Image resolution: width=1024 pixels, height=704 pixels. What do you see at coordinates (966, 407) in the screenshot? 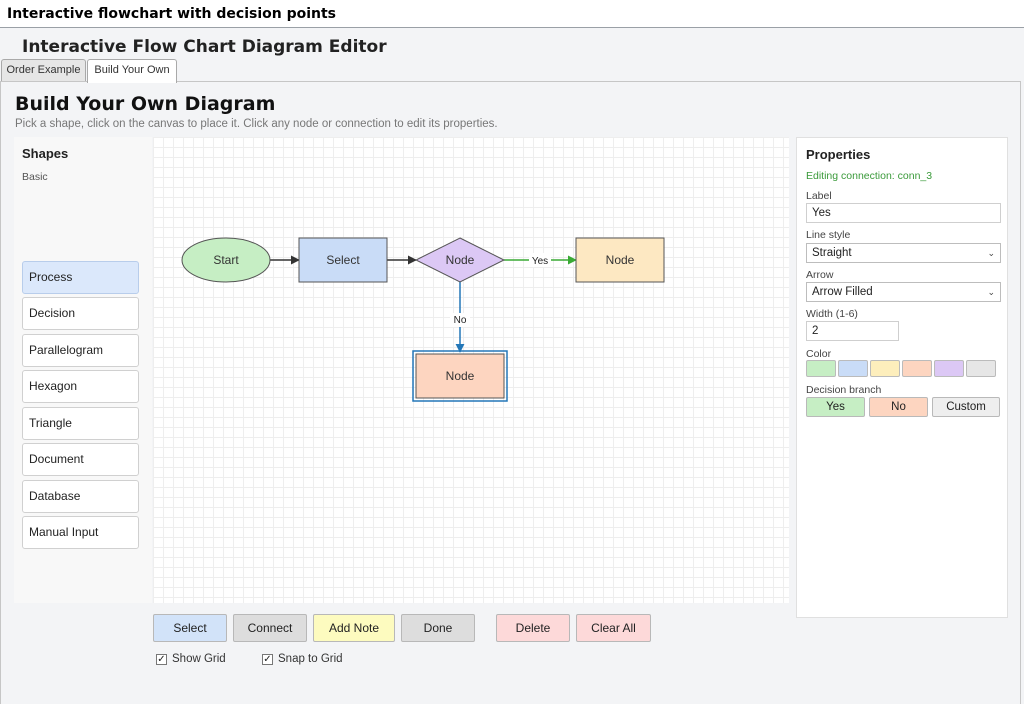
I see `branch-custom-button: Custom` at bounding box center [966, 407].